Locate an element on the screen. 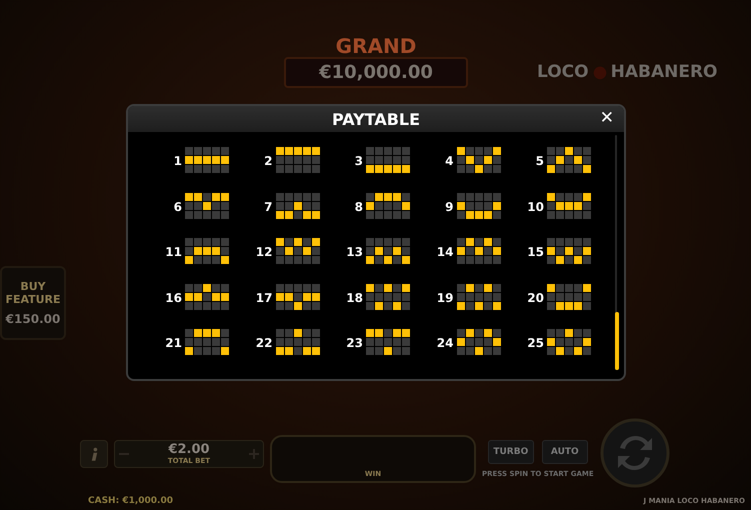 This screenshot has width=751, height=510. bet-value: €2.00 is located at coordinates (189, 450).